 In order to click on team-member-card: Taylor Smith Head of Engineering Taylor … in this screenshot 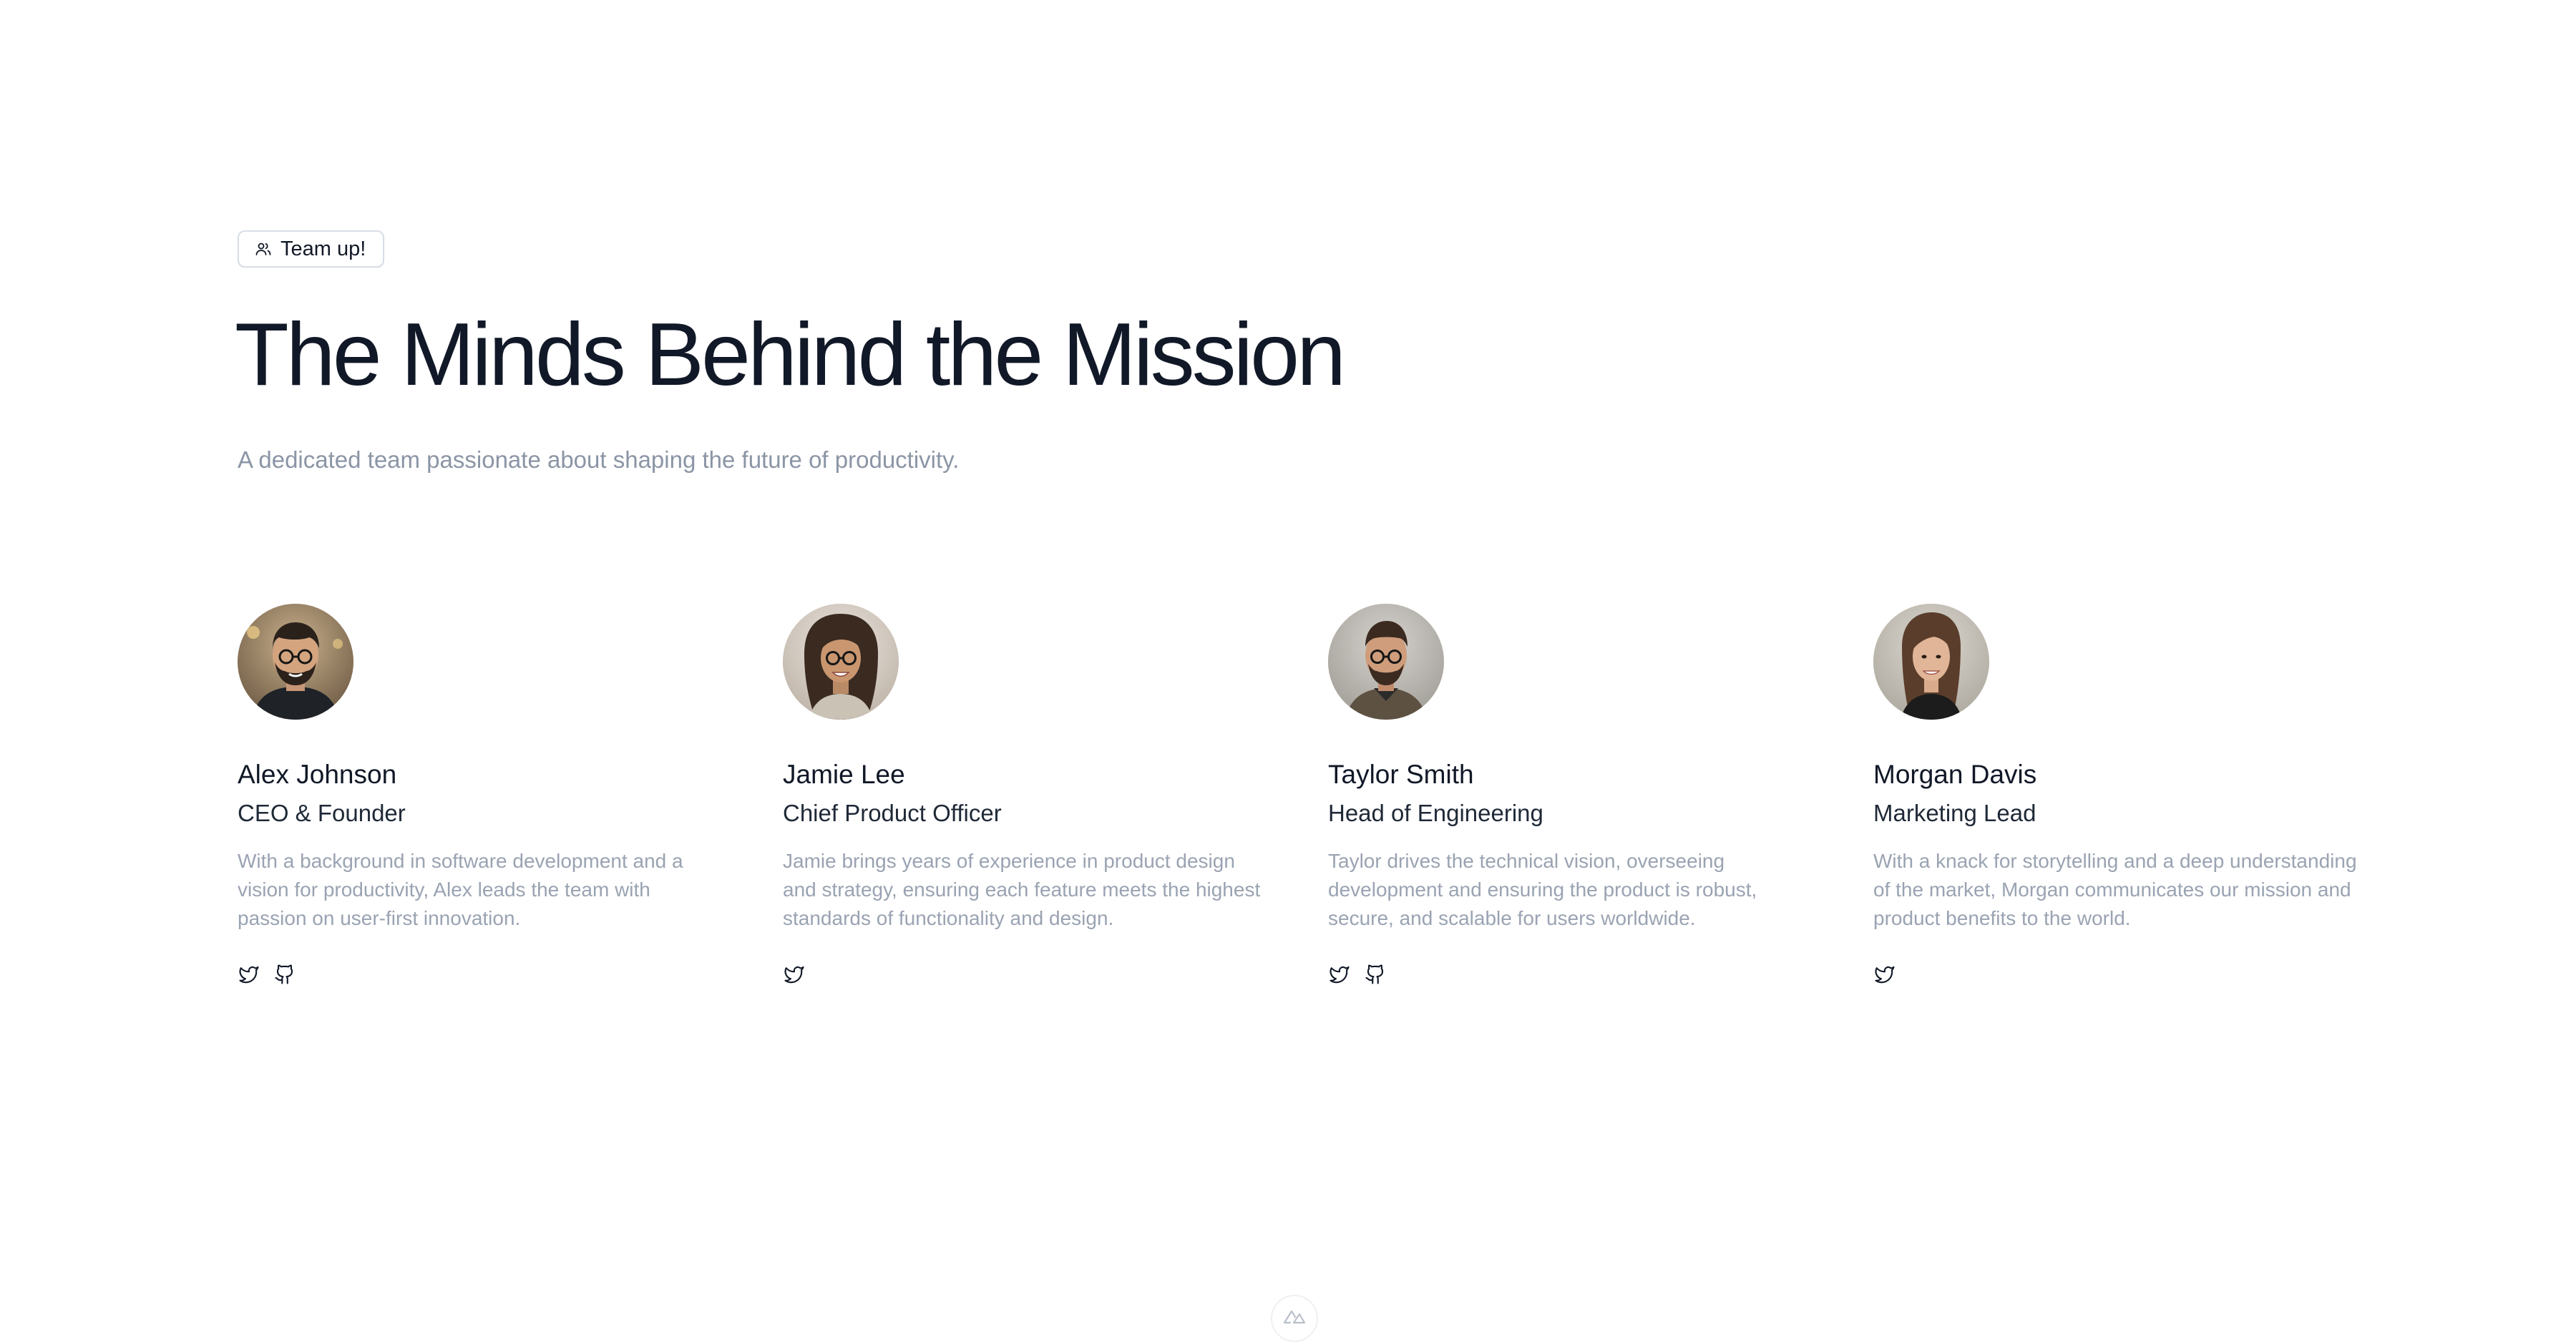, I will do `click(1571, 795)`.